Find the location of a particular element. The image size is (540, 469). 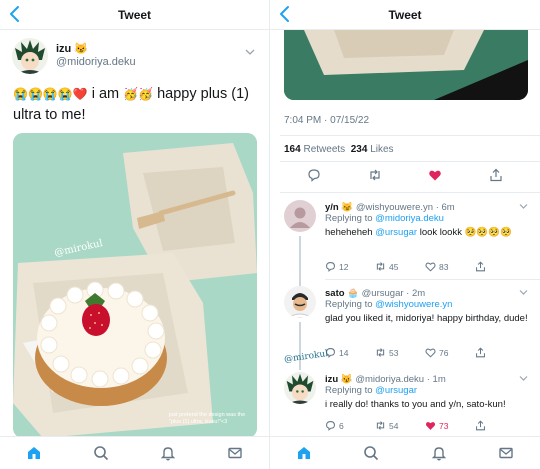

replying-to: Replying to @ursugar is located at coordinates (371, 390).